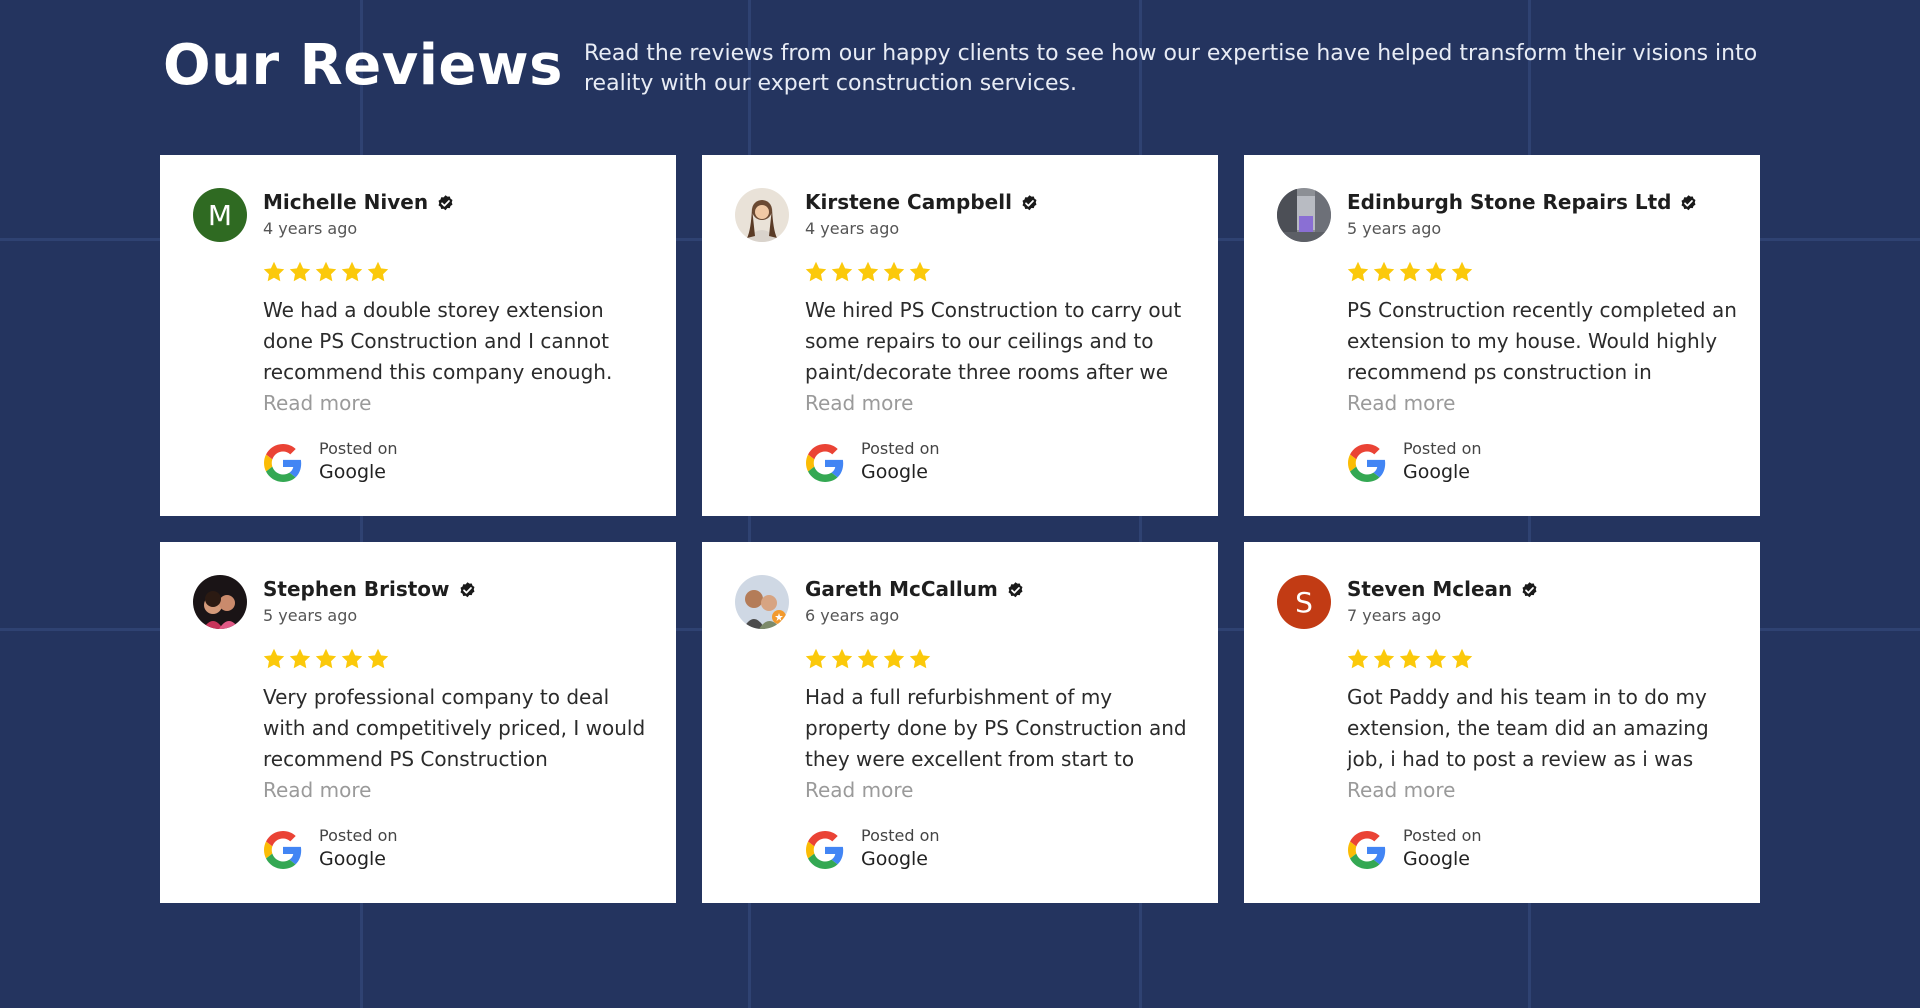  I want to click on reviewer-name-row: Edinburgh Stone Repairs Ltd, so click(1522, 202).